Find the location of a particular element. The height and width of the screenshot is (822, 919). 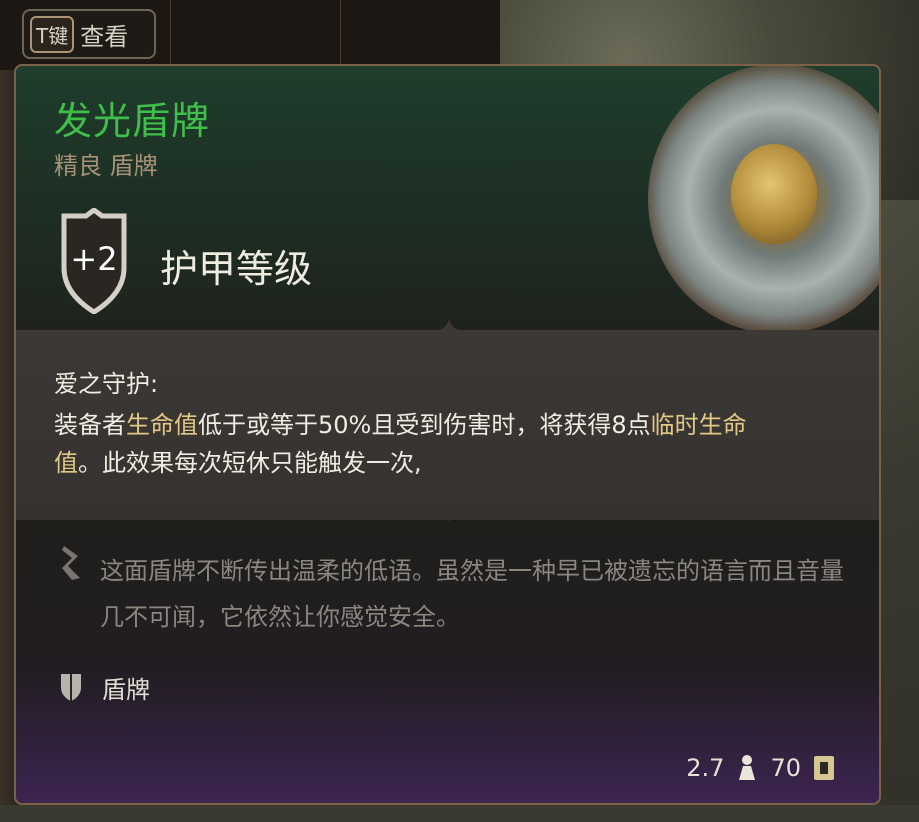

view-button: T键 查看 is located at coordinates (89, 34).